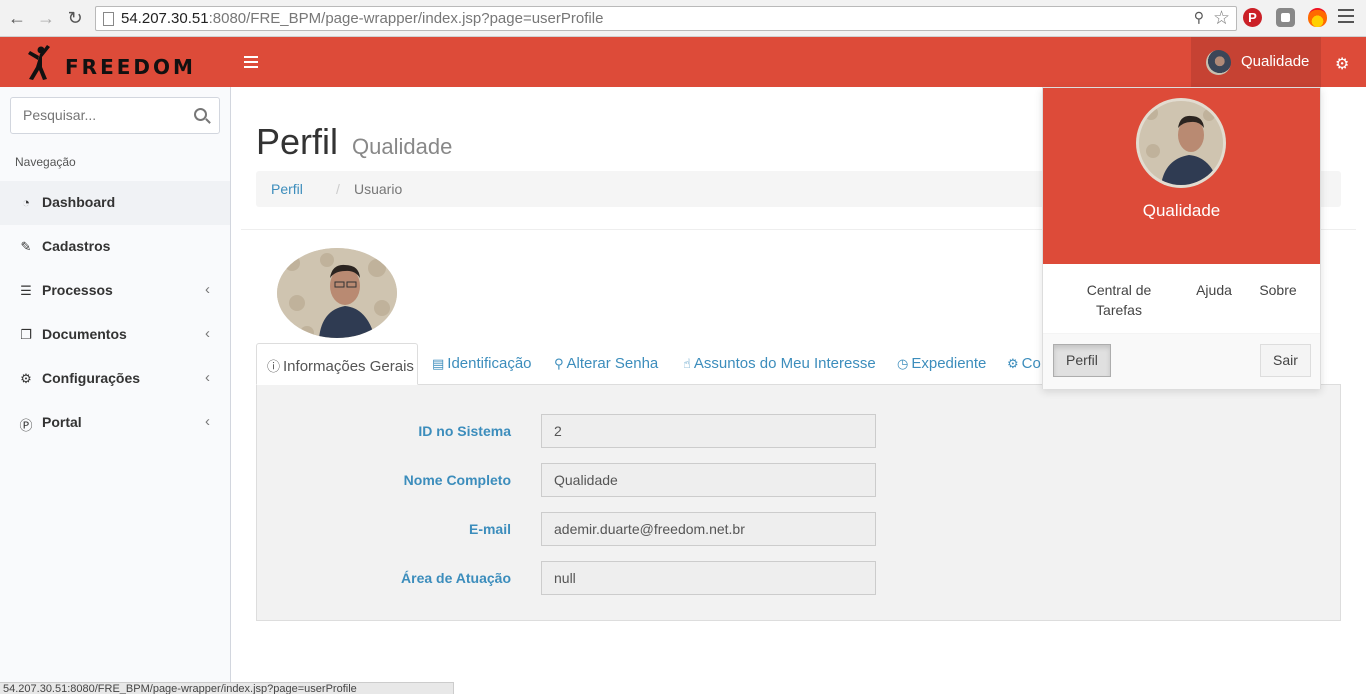 The image size is (1366, 694). Describe the element at coordinates (1119, 310) in the screenshot. I see `link-label: Tarefas` at that location.